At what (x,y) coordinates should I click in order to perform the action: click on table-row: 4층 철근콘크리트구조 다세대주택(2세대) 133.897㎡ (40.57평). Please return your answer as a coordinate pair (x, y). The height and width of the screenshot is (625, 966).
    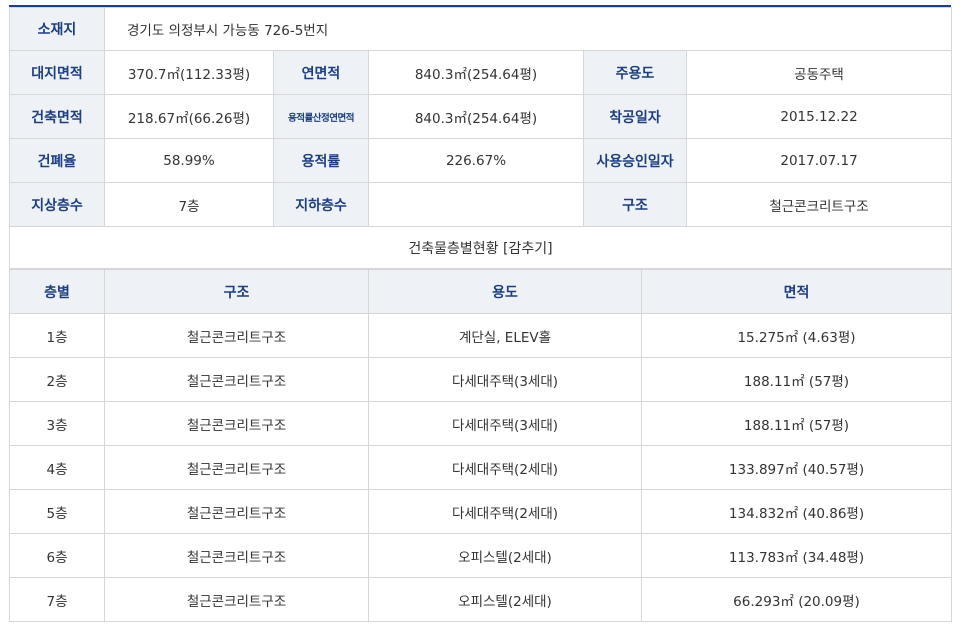
    Looking at the image, I should click on (480, 467).